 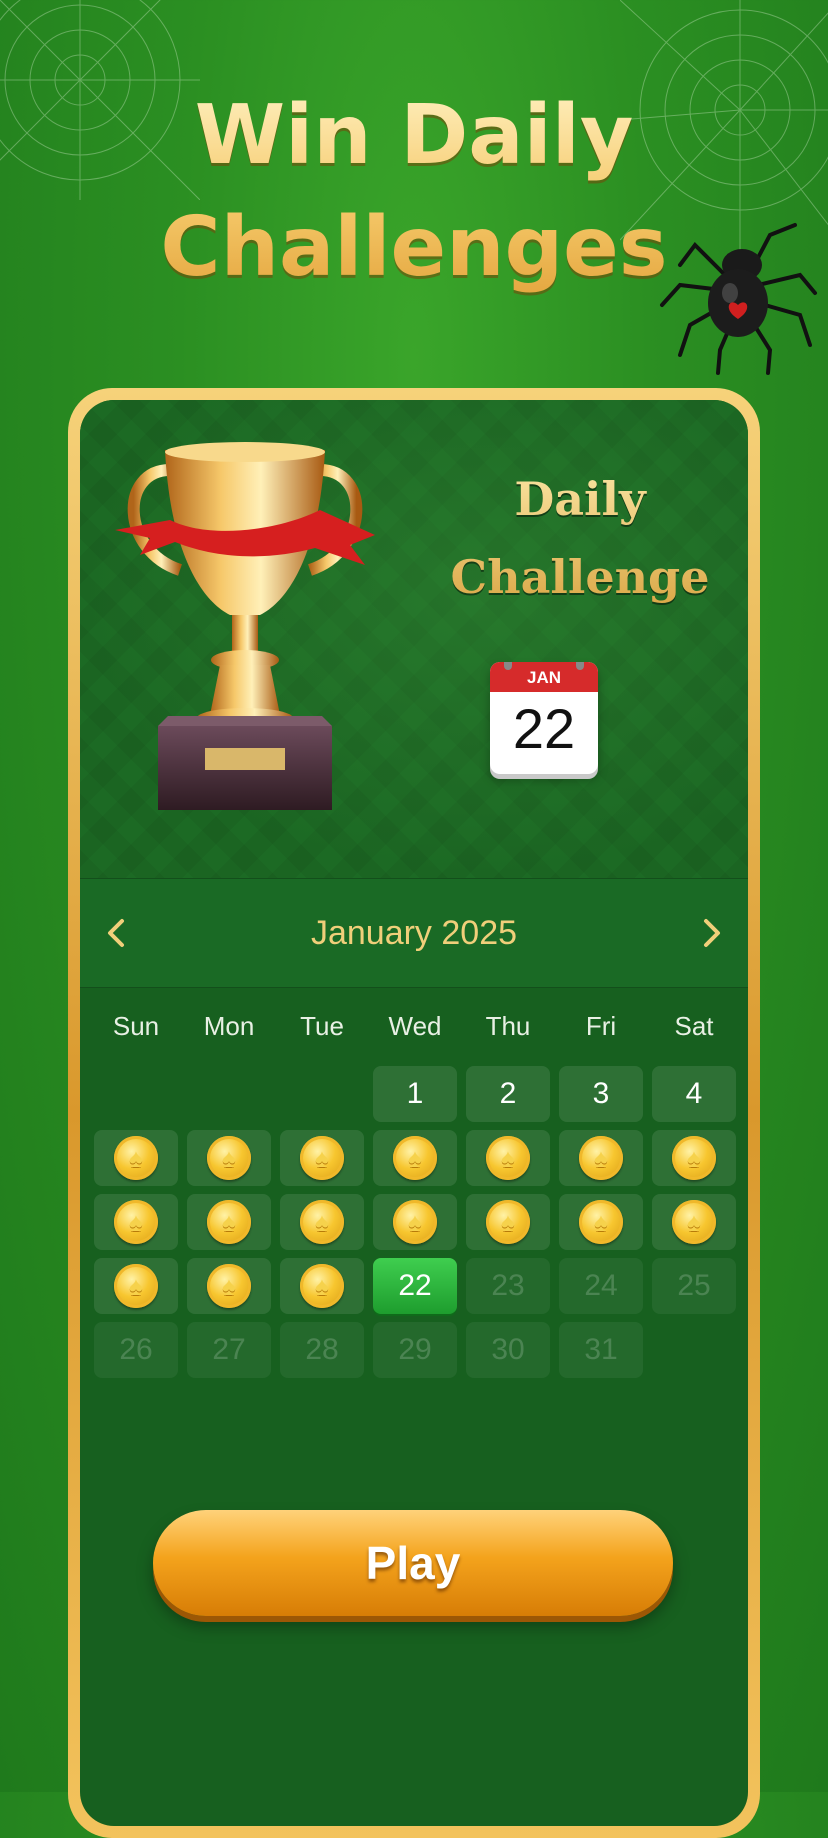 I want to click on daily-challenge-title-line-2: Challenge, so click(x=580, y=577).